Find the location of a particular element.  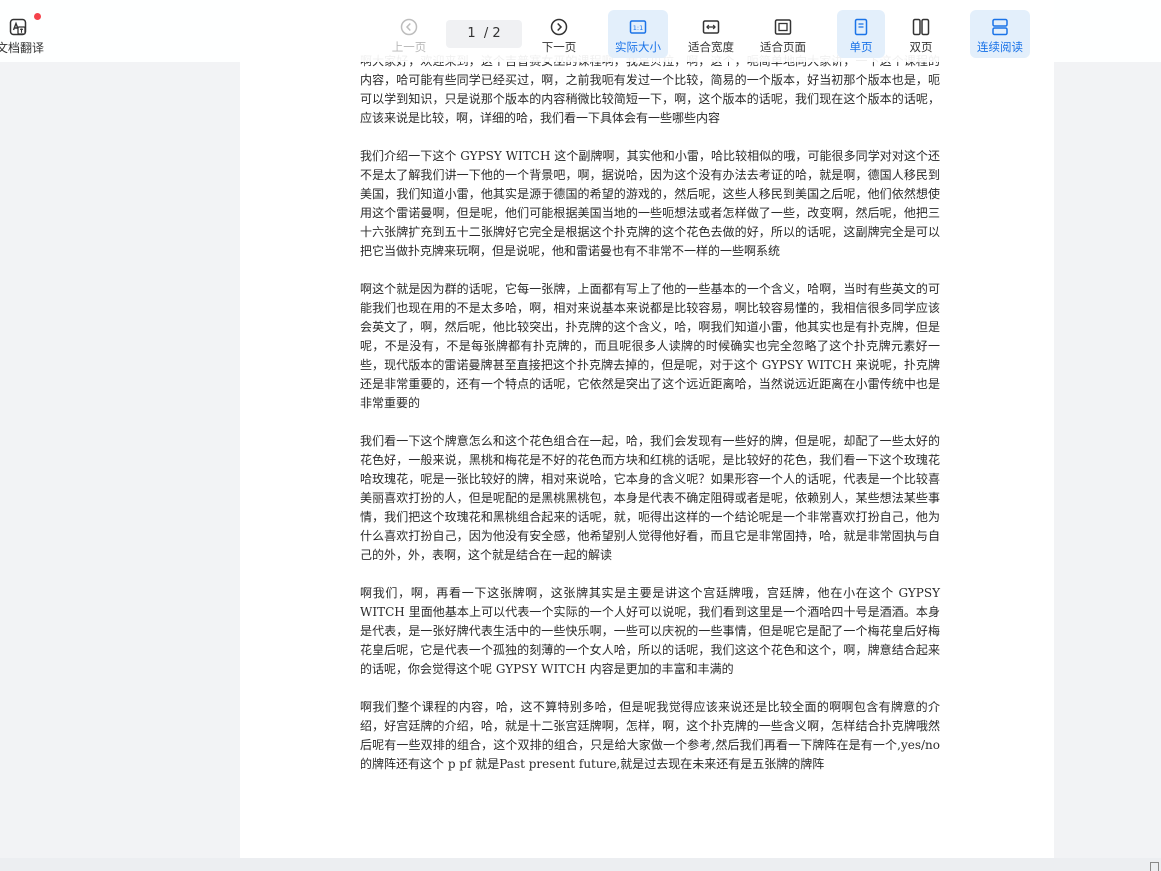

corner-icon is located at coordinates (1154, 866).